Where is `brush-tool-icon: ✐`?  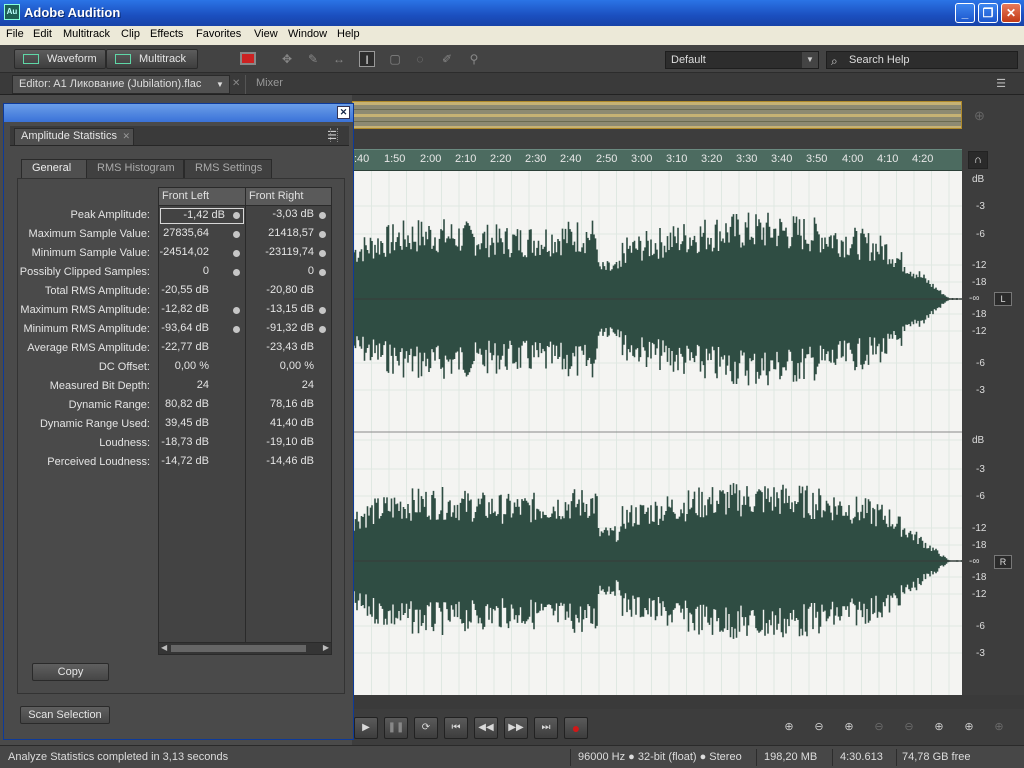 brush-tool-icon: ✐ is located at coordinates (447, 59).